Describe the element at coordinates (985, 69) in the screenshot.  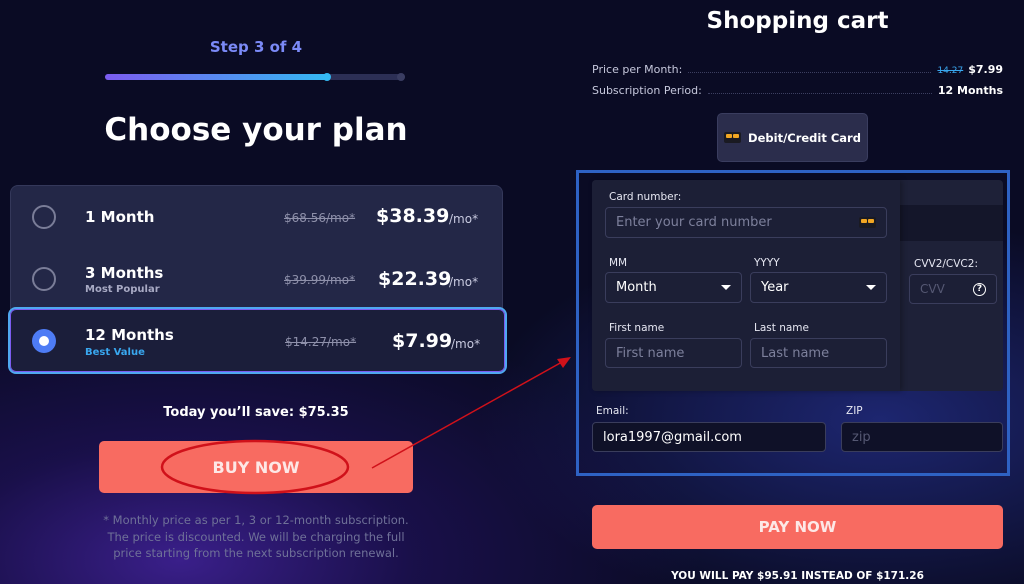
I see `new-price: $7.99` at that location.